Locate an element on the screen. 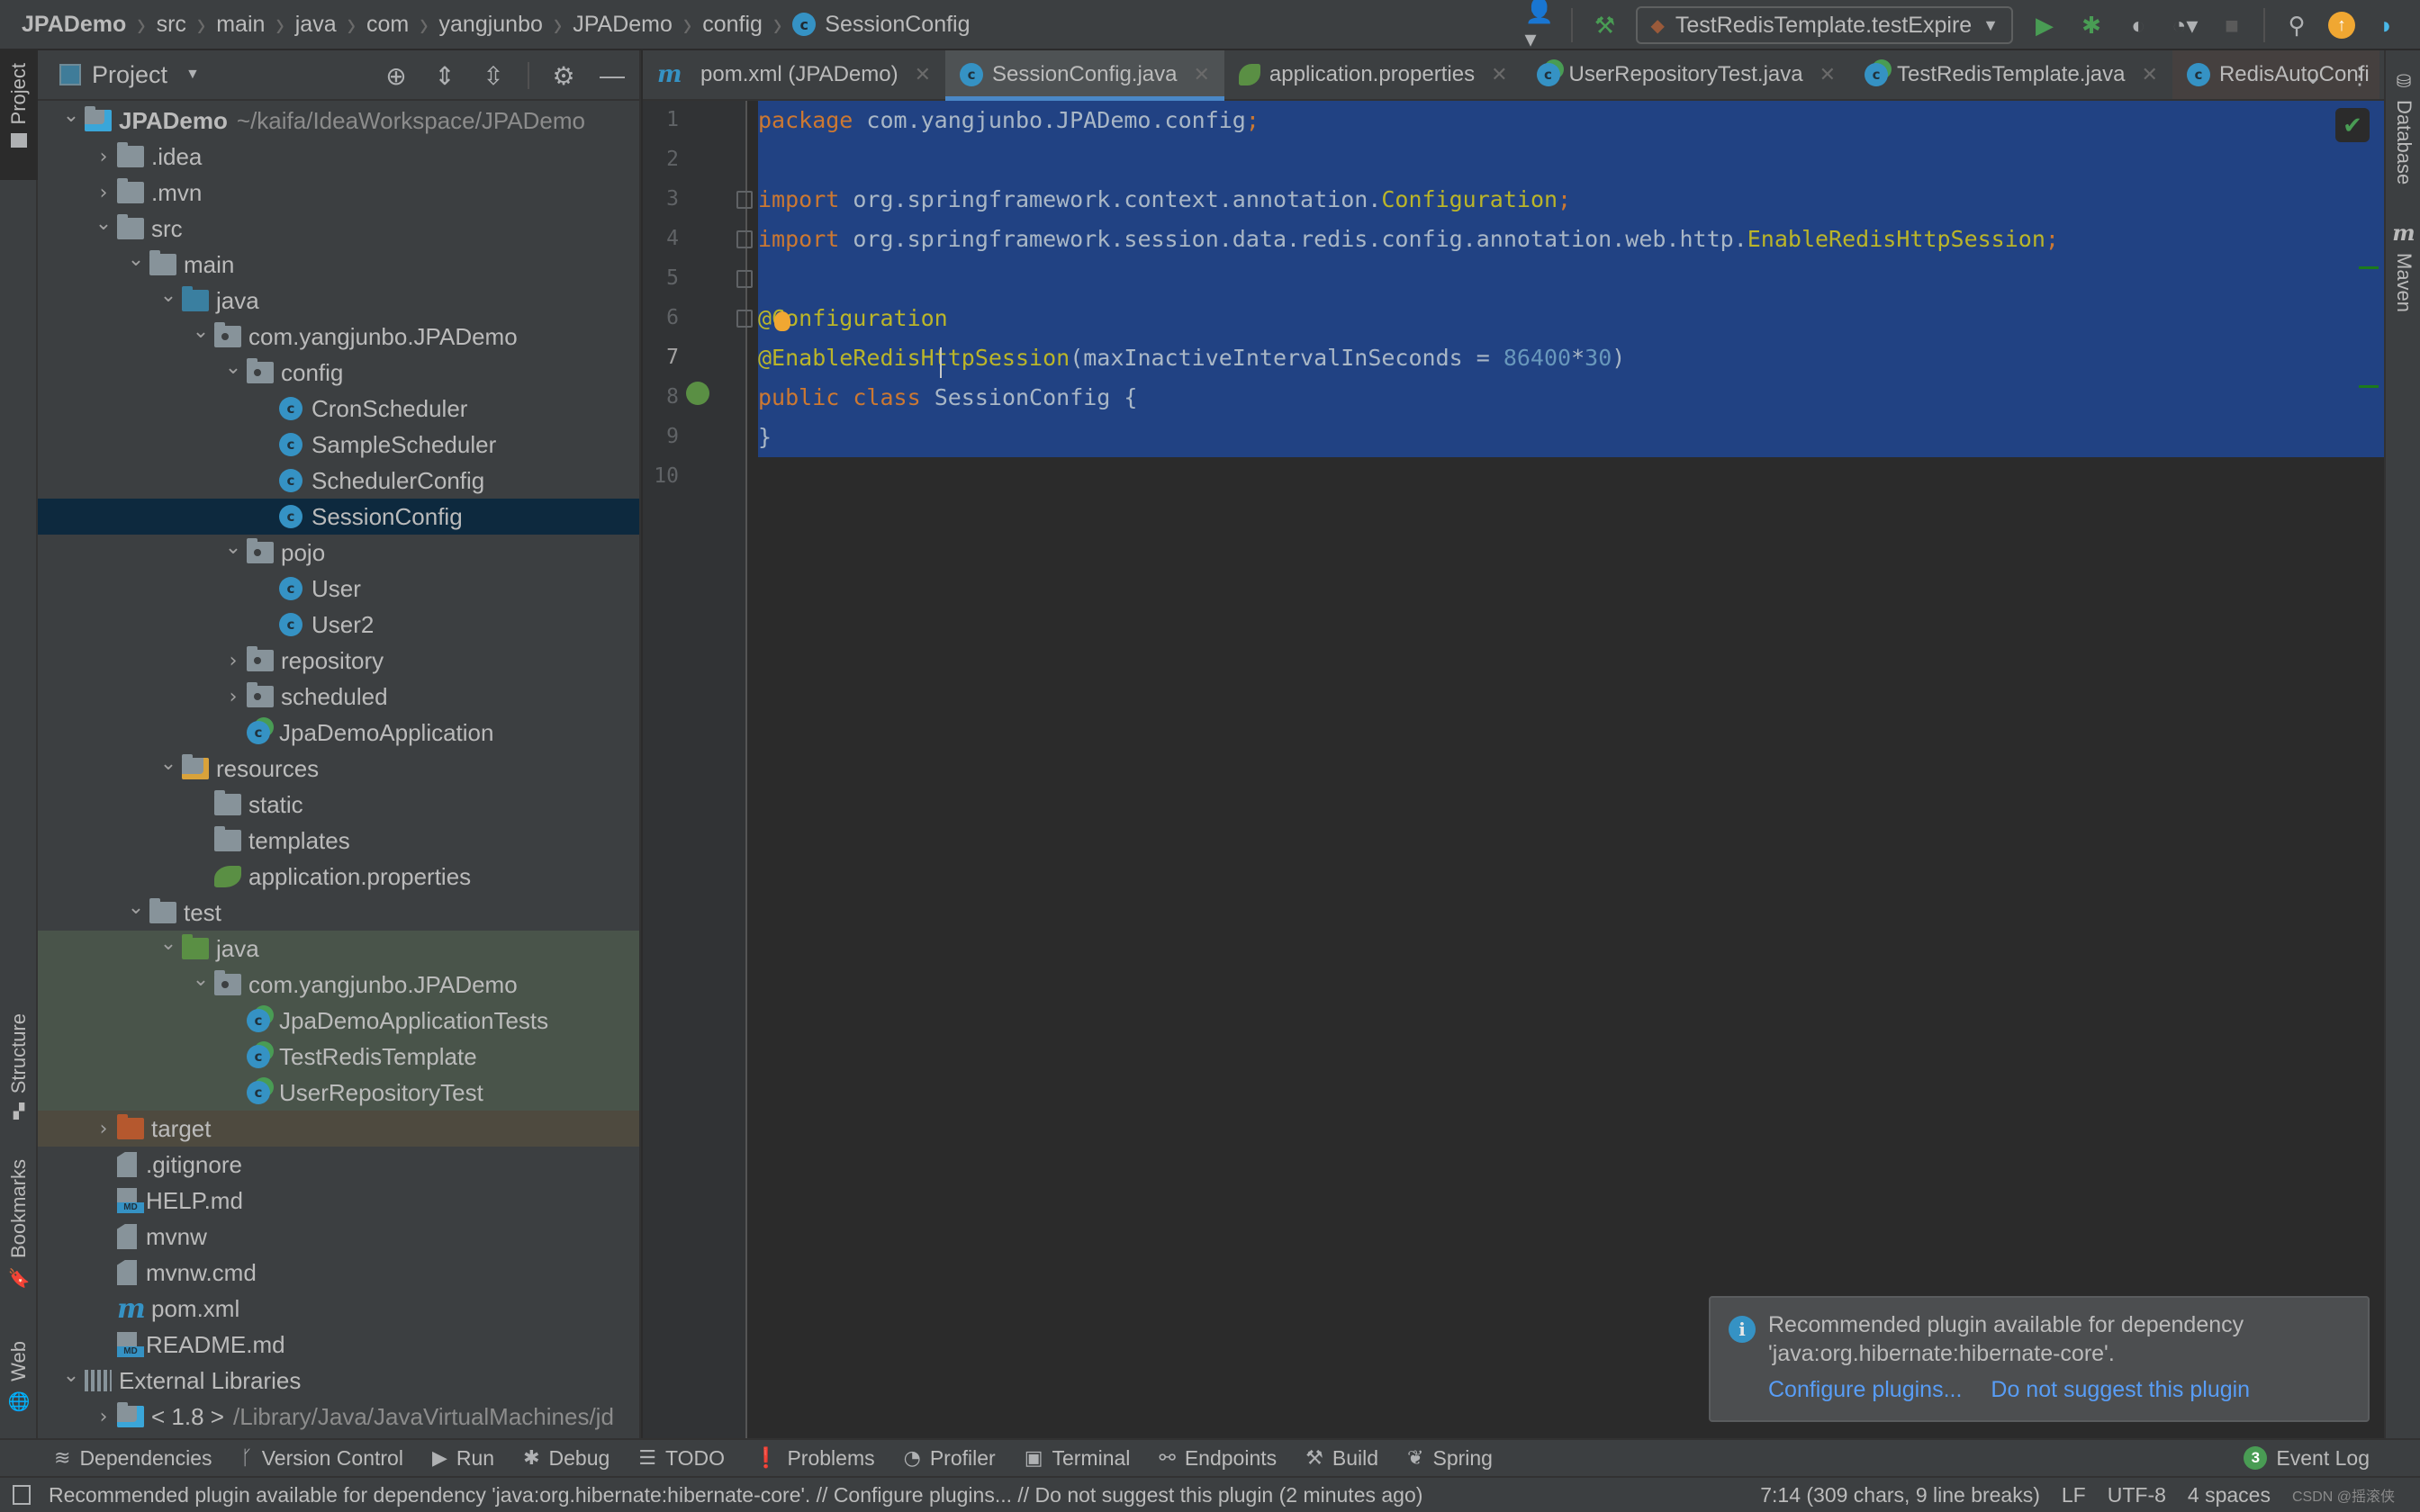 This screenshot has width=2420, height=1512. tree-item: ›mpom.xml is located at coordinates (338, 1309).